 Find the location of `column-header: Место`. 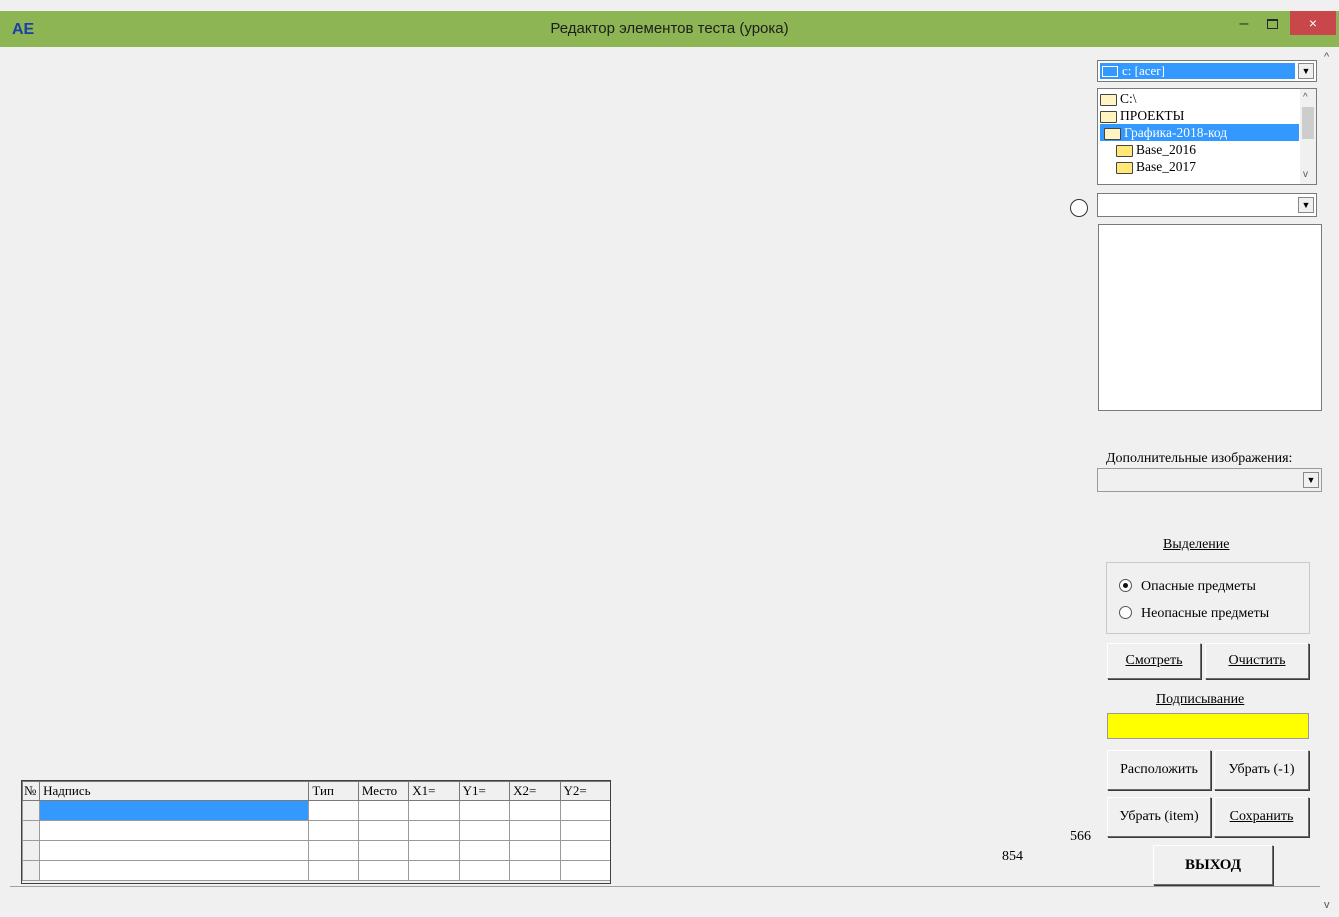

column-header: Место is located at coordinates (383, 791).